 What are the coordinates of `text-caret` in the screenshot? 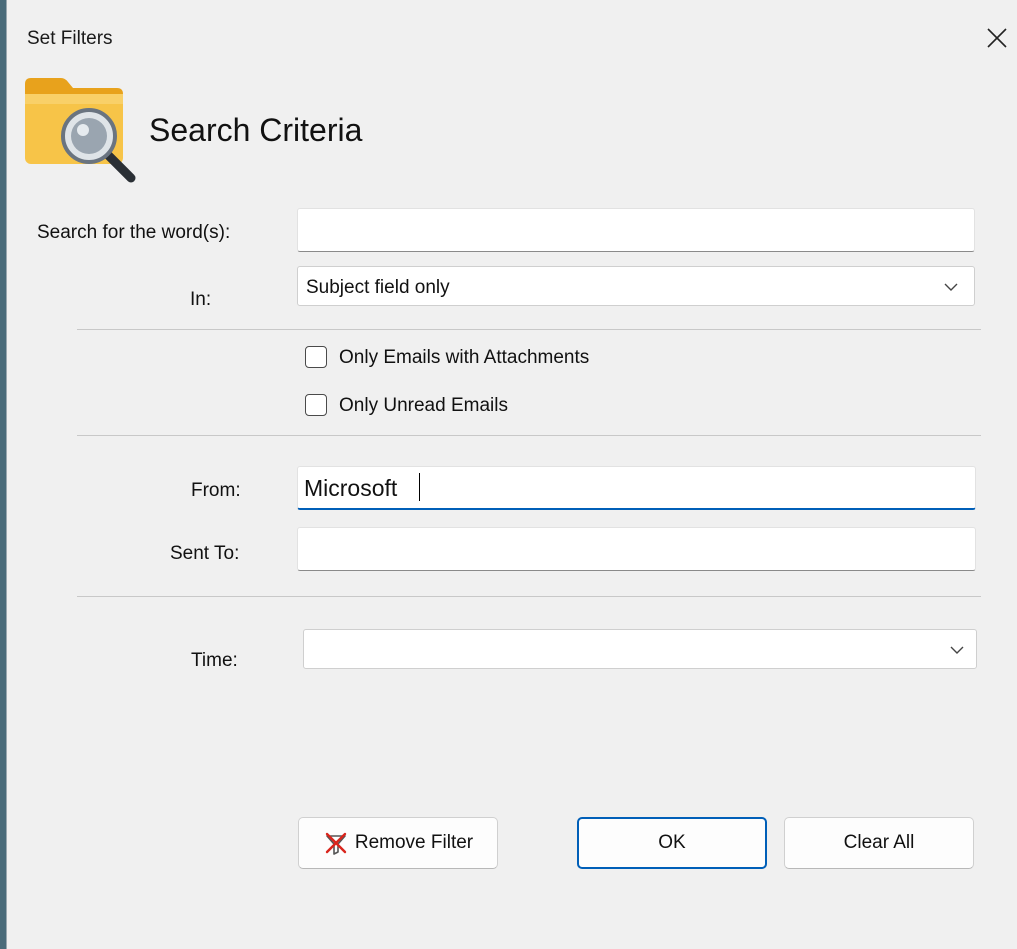 It's located at (419, 487).